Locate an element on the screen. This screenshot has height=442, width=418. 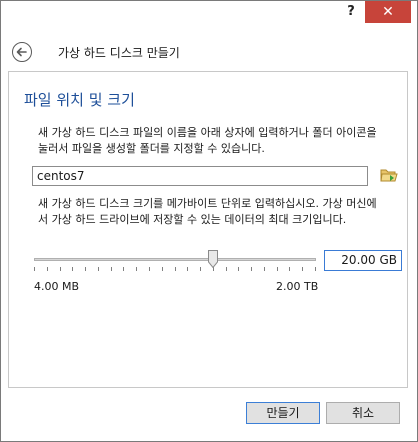
section-heading: 파일 위치 및 크기 is located at coordinates (79, 100).